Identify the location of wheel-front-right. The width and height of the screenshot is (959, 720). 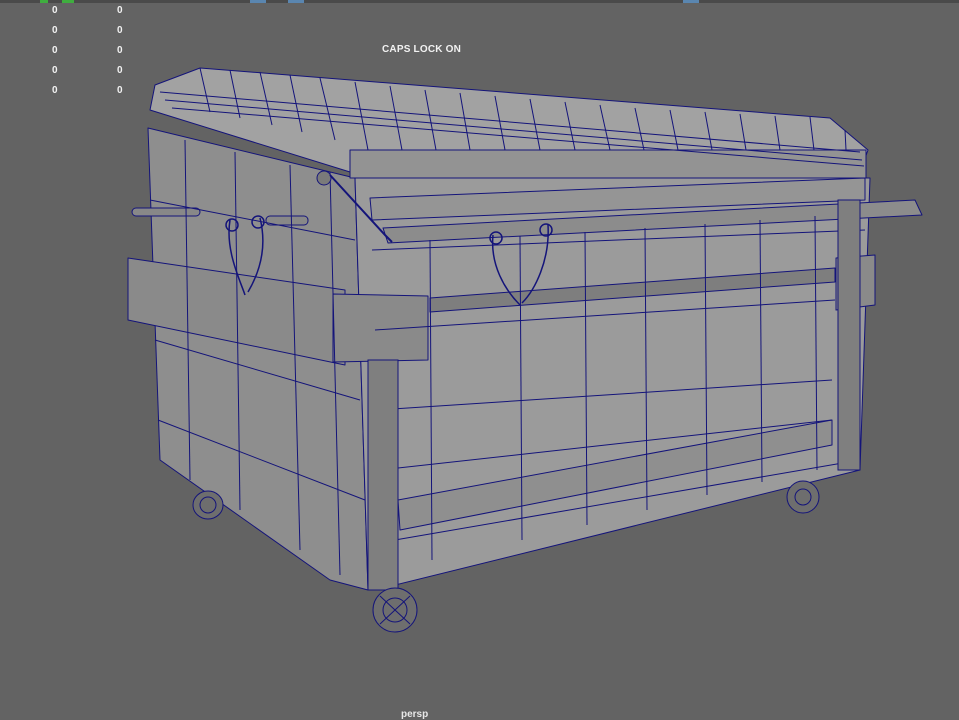
(803, 497).